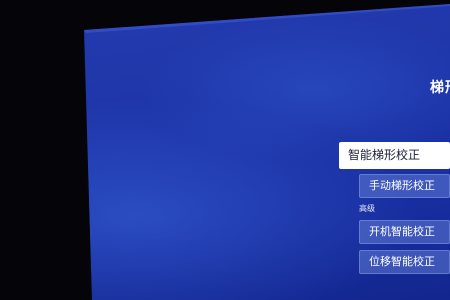 The image size is (450, 300). What do you see at coordinates (440, 88) in the screenshot?
I see `panel-title: 梯形` at bounding box center [440, 88].